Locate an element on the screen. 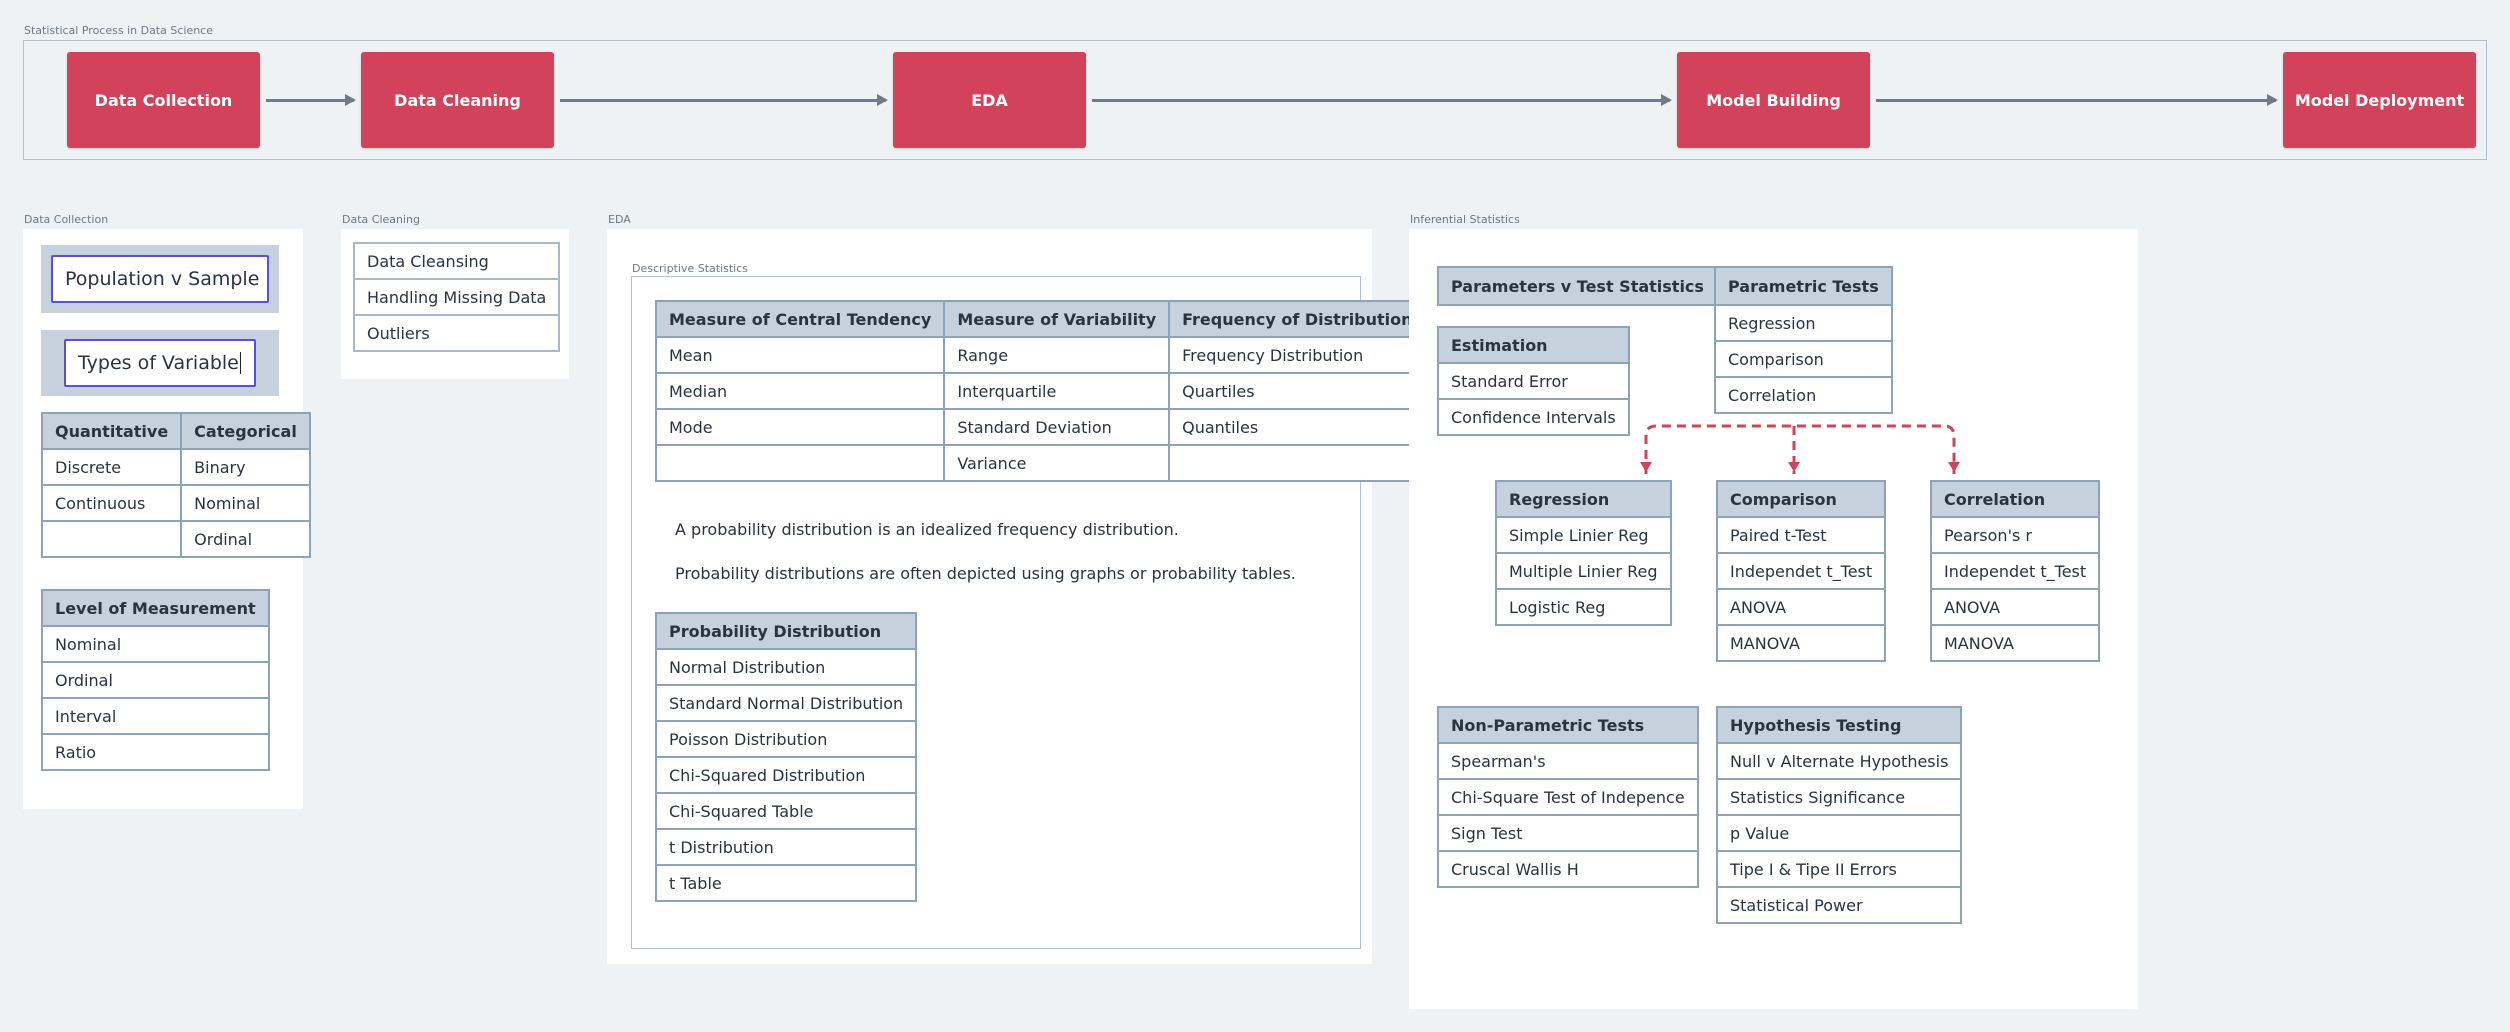  list-item: Tipe I & Tipe II Errors is located at coordinates (1839, 869).